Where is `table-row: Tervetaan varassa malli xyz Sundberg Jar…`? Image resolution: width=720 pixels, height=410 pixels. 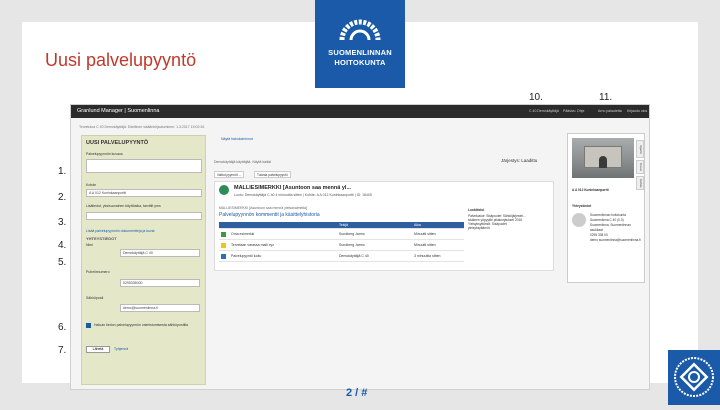
table-row: Tervetaan varassa malli xyz Sundberg Jar… is located at coordinates (341, 246).